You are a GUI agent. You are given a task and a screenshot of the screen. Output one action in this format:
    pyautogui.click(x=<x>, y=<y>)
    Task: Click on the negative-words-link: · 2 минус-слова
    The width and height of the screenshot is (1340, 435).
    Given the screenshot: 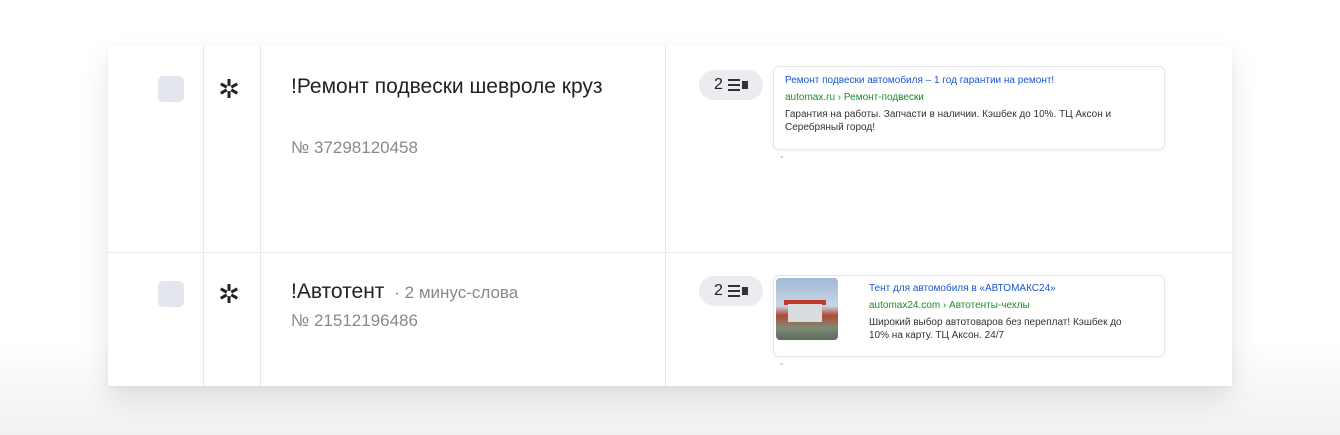 What is the action you would take?
    pyautogui.click(x=456, y=292)
    